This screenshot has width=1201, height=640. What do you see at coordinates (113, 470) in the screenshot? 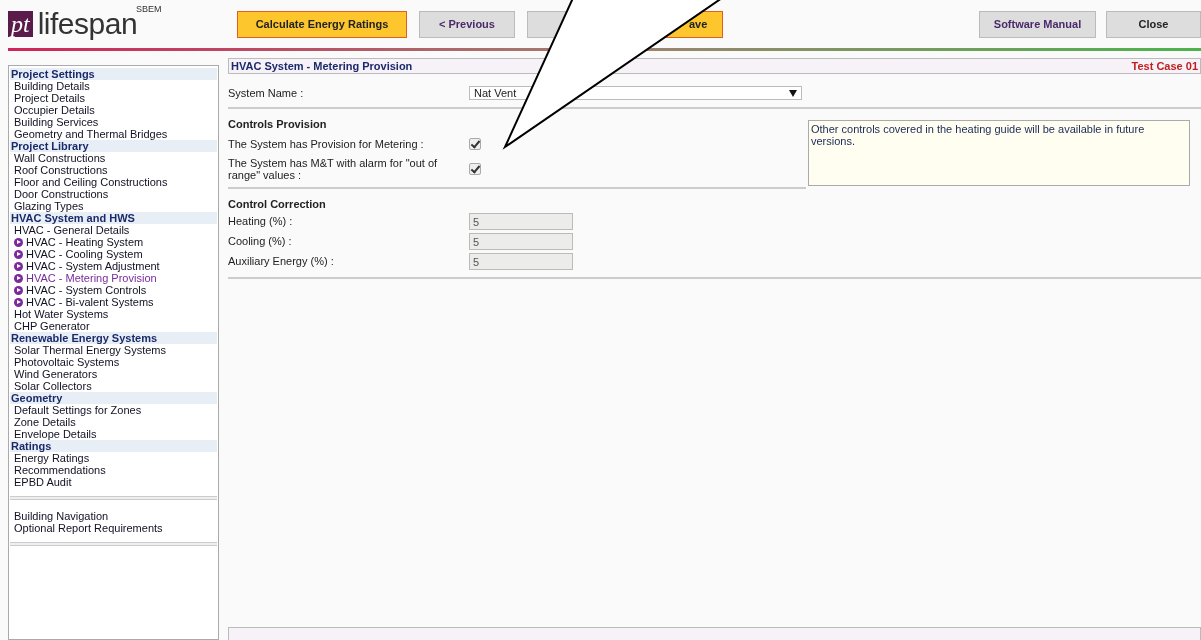
I see `sidebar-item: Recommendations` at bounding box center [113, 470].